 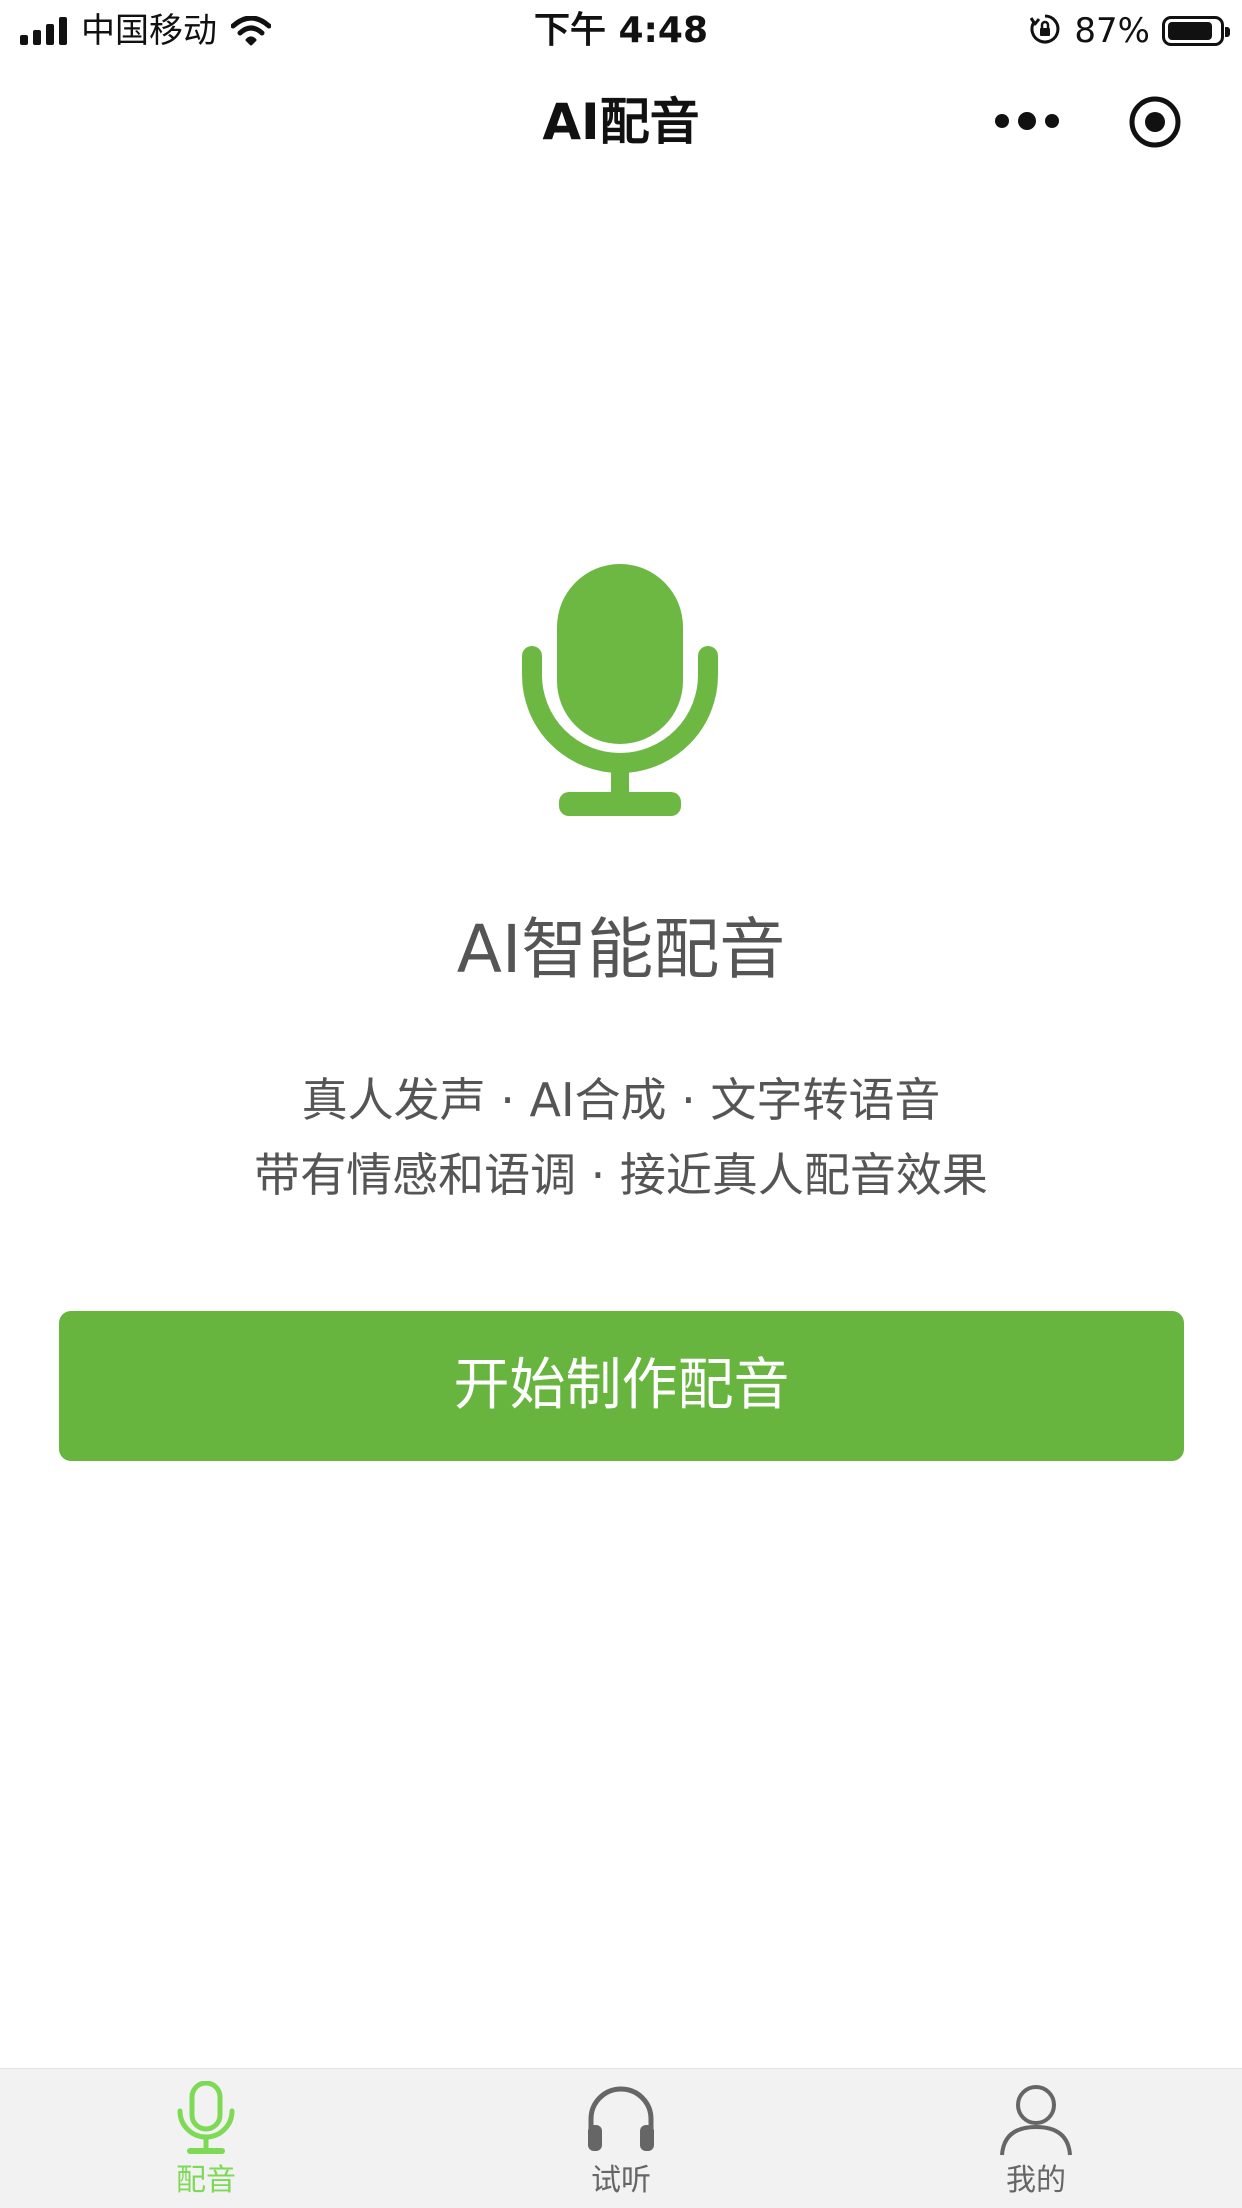 I want to click on start-dubbing-button: 开始制作配音, so click(x=621, y=1386).